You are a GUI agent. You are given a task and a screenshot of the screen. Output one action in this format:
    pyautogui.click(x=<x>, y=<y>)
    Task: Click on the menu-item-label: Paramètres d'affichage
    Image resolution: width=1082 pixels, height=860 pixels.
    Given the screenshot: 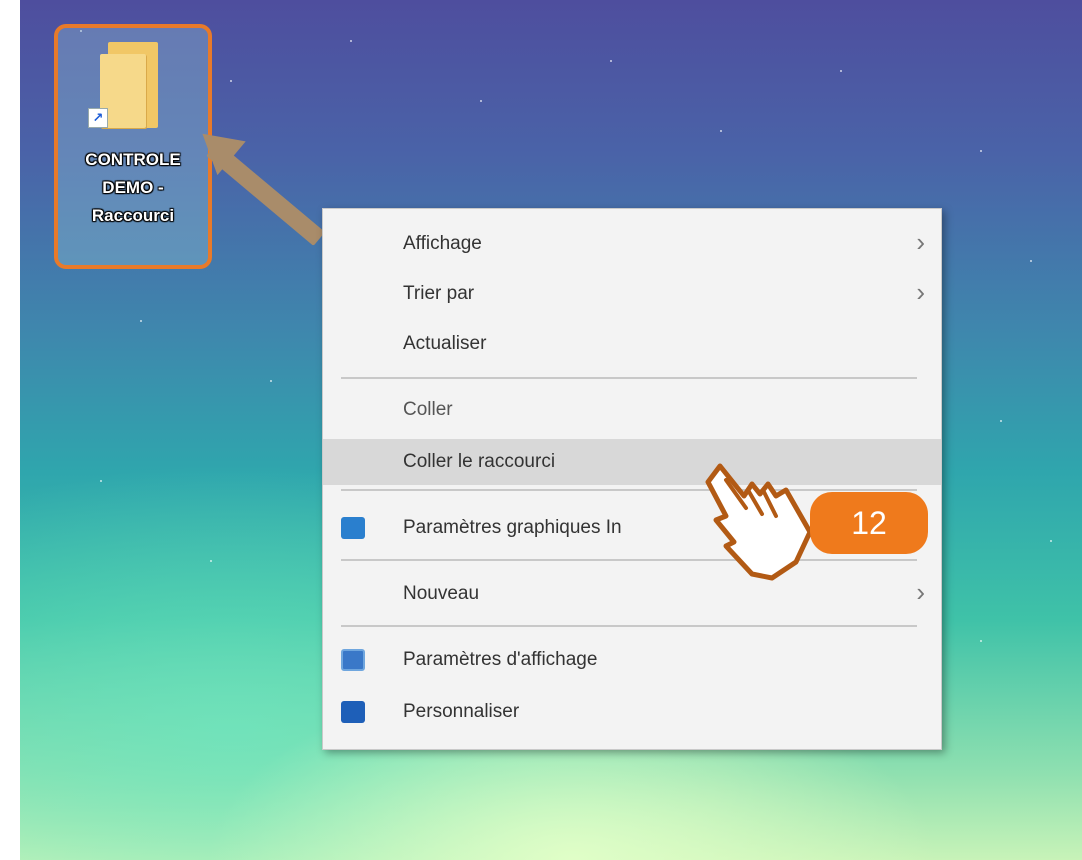 What is the action you would take?
    pyautogui.click(x=500, y=659)
    